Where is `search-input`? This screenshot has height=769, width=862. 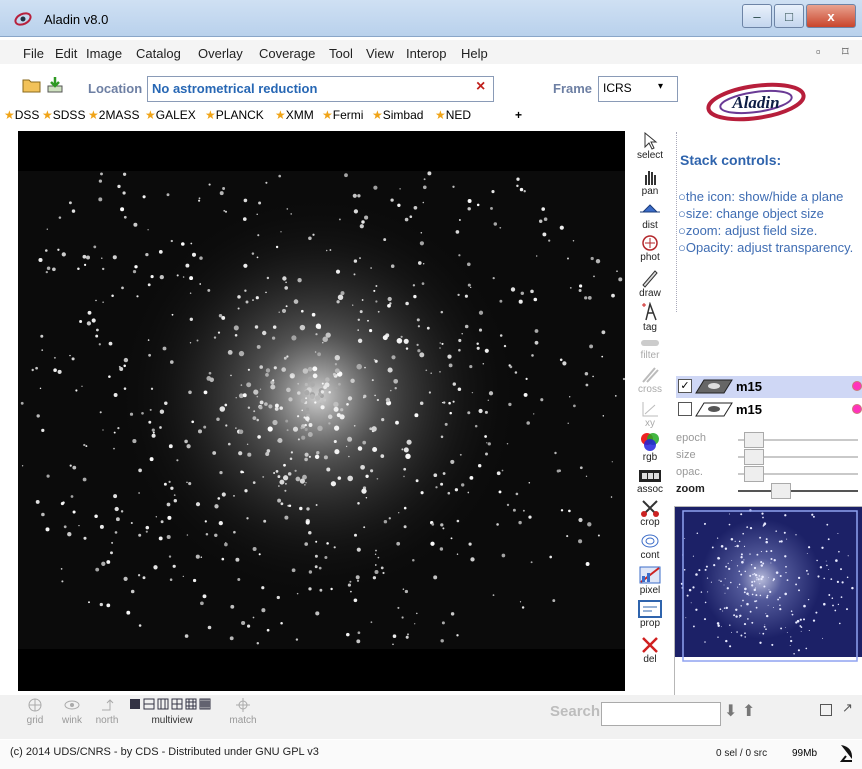
search-input is located at coordinates (661, 714).